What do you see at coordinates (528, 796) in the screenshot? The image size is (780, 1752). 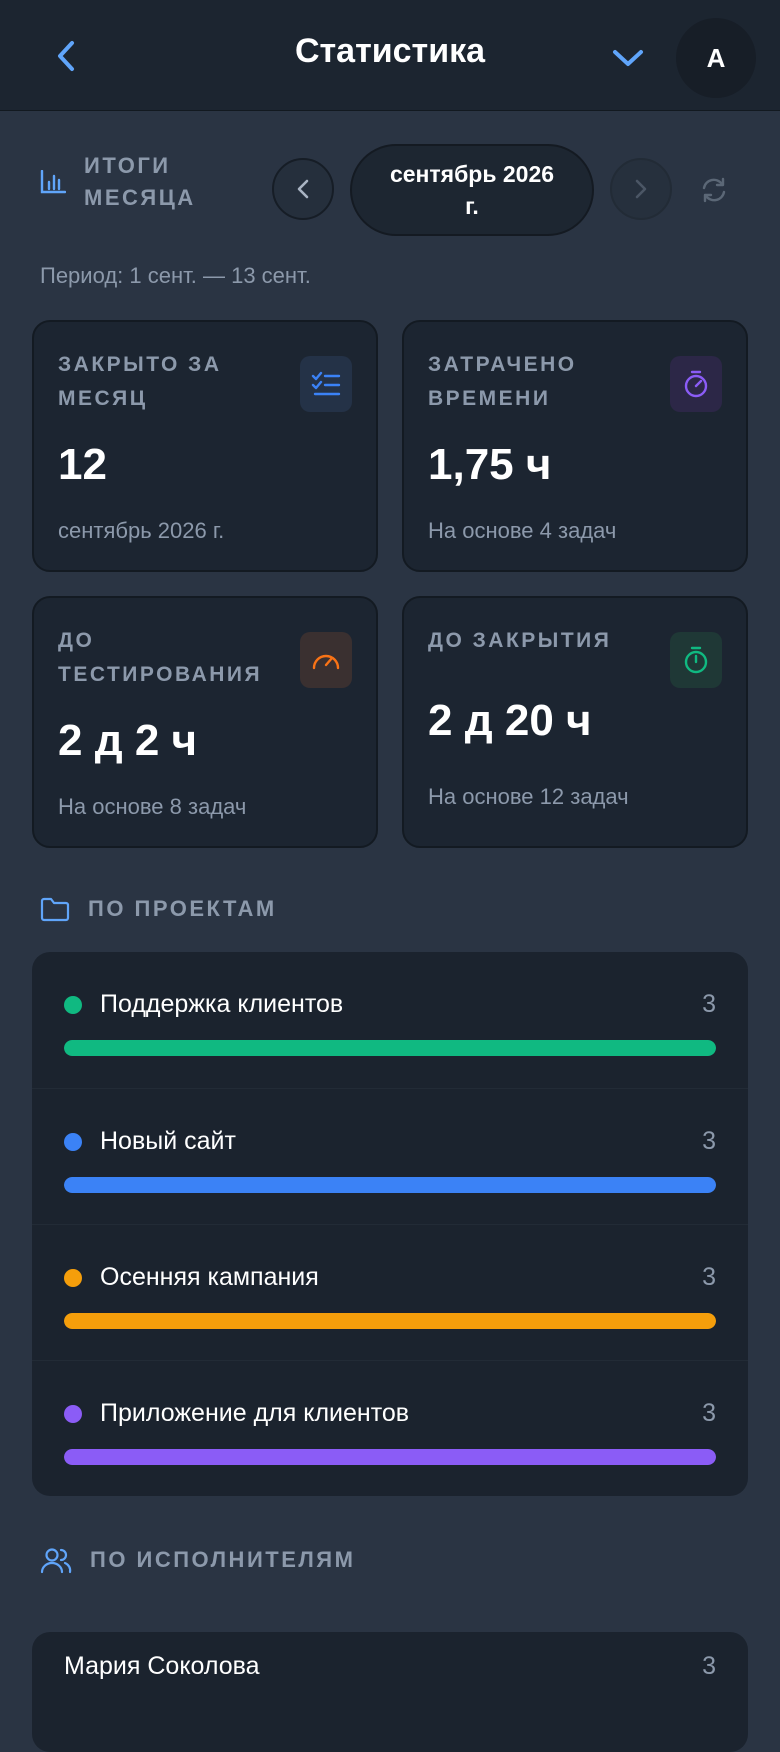 I see `card-note: На основе 12 задач` at bounding box center [528, 796].